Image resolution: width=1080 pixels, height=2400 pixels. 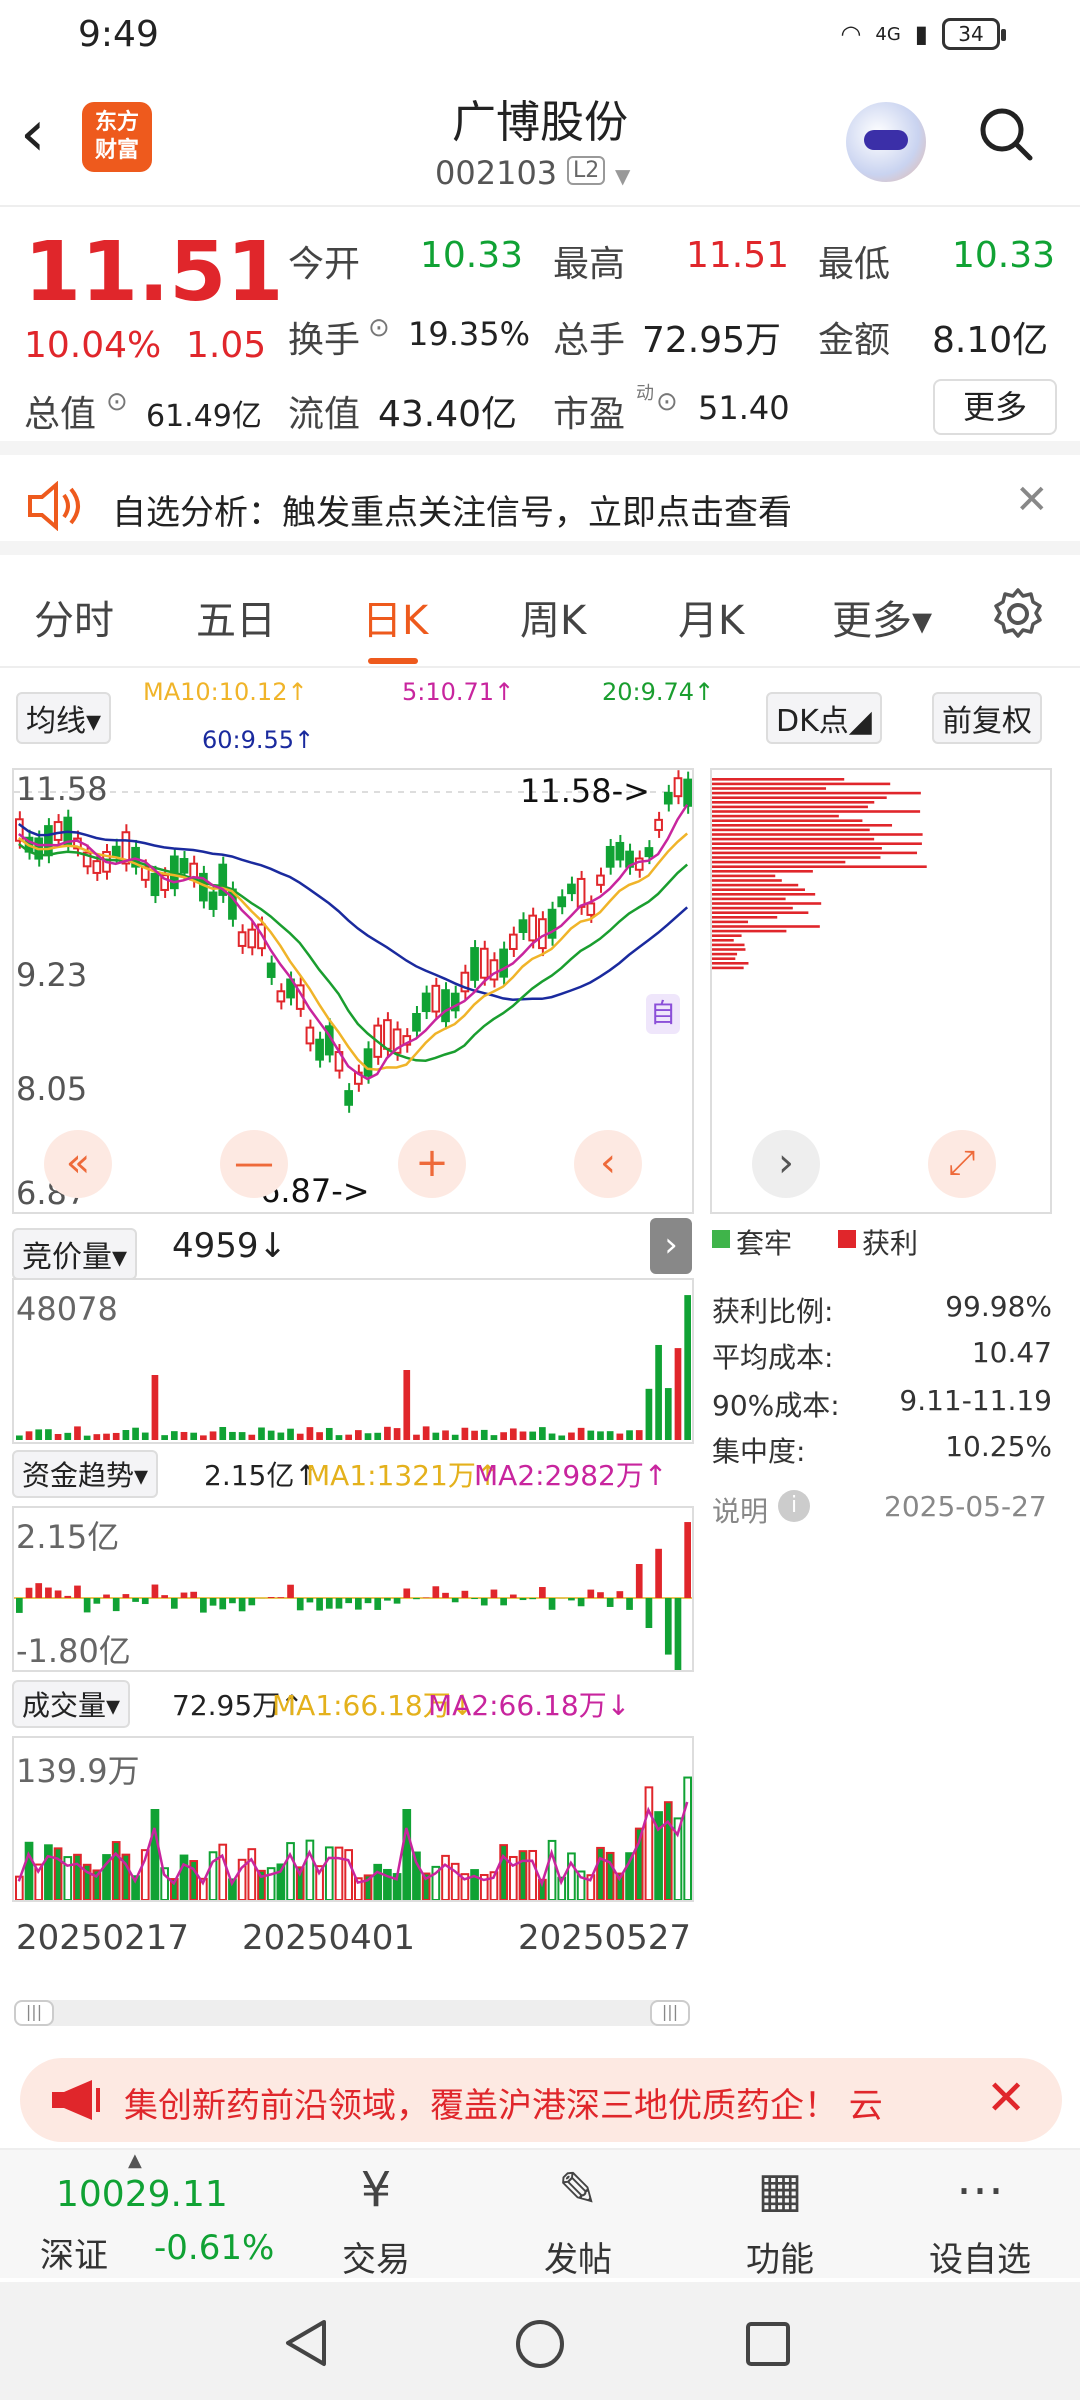 What do you see at coordinates (571, 1475) in the screenshot?
I see `capital-ma2: MA2:2982万↑` at bounding box center [571, 1475].